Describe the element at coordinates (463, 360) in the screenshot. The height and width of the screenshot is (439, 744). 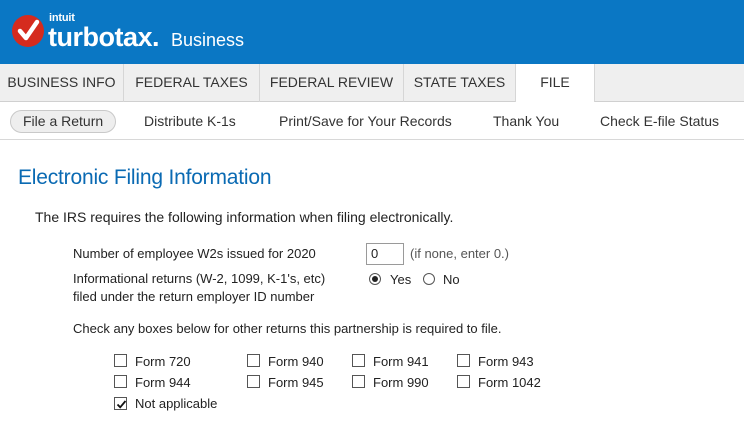
I see `form-943-checkbox` at that location.